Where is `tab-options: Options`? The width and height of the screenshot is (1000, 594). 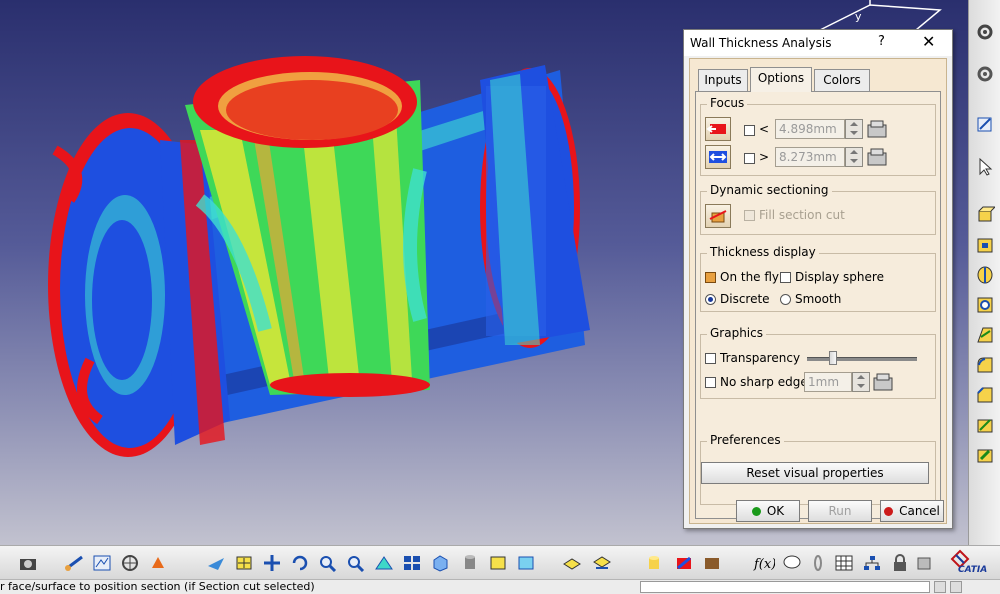 tab-options: Options is located at coordinates (781, 79).